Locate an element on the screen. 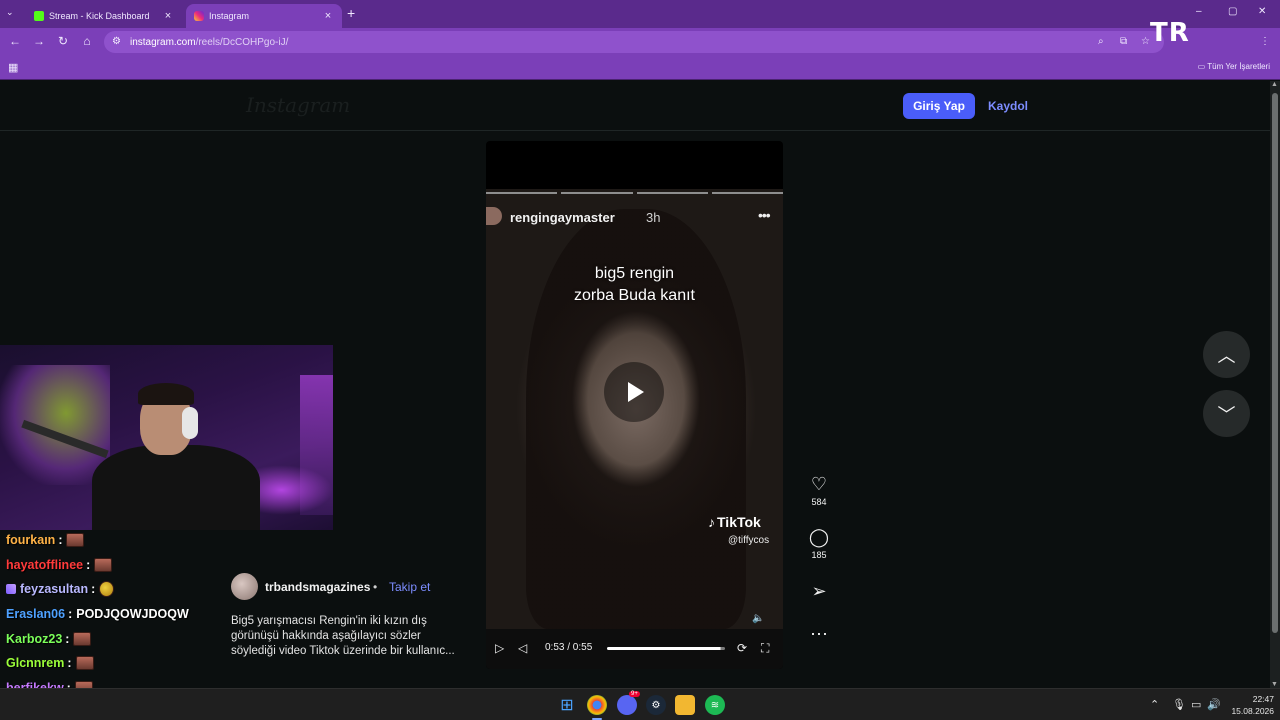  chat-message: Eraslan06: PODJQOWJDOQW is located at coordinates (121, 614).